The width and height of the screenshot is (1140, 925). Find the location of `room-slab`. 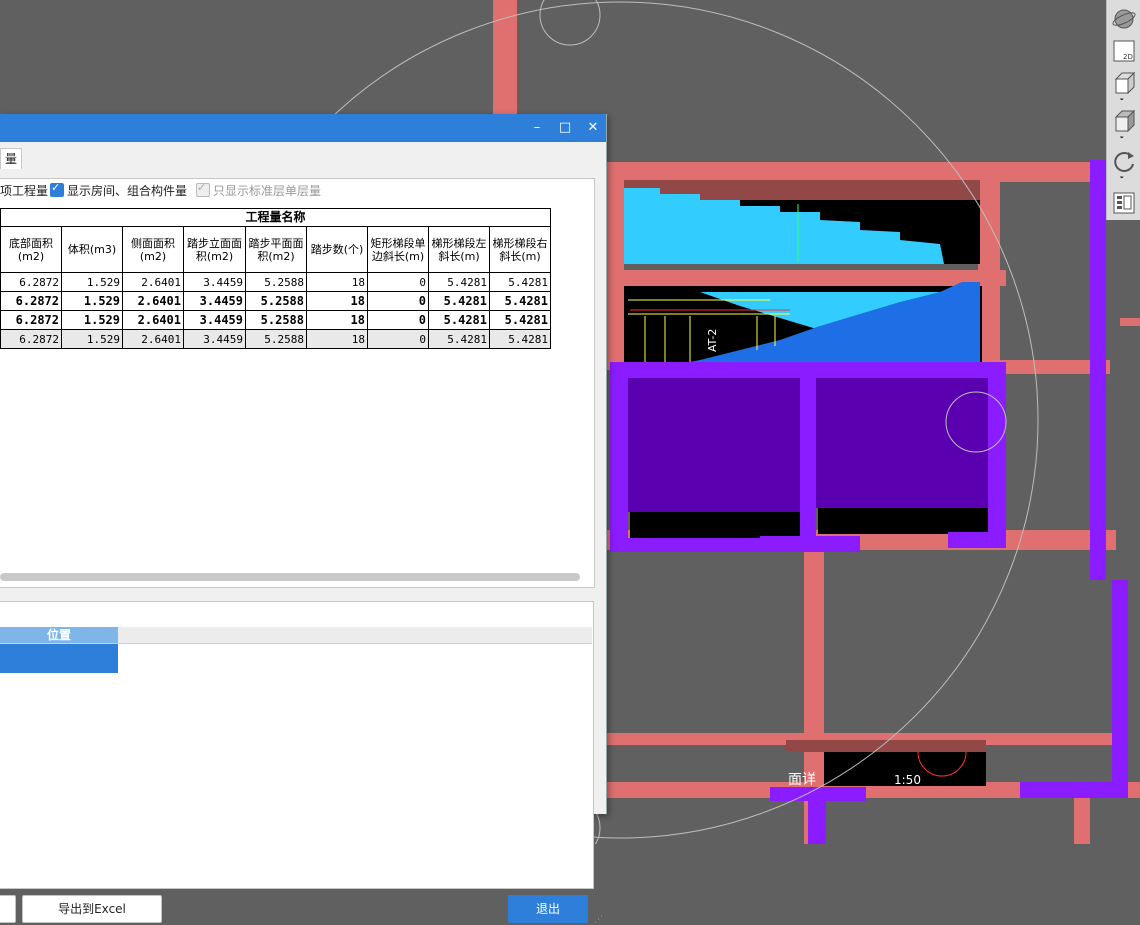

room-slab is located at coordinates (714, 445).